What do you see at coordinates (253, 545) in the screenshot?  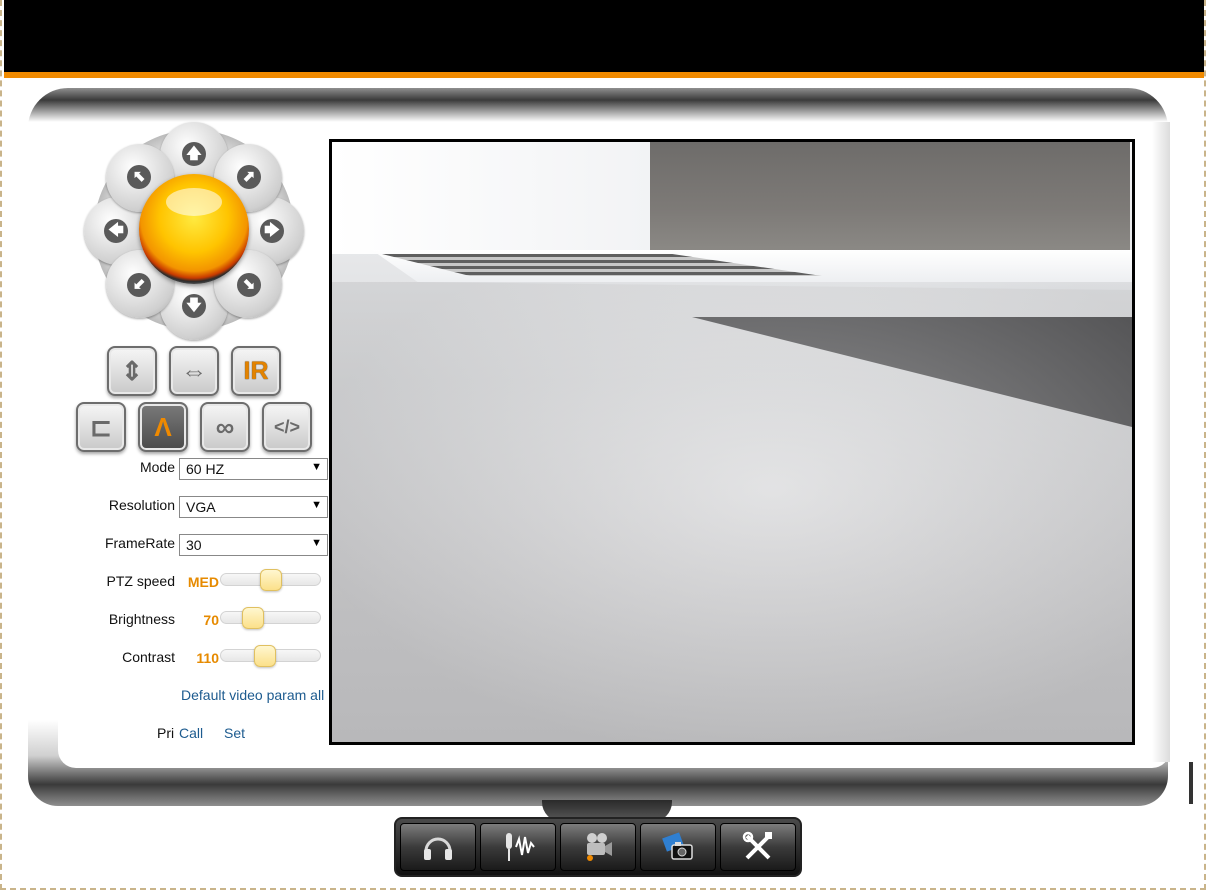 I see `framerate-select: 30 ▼` at bounding box center [253, 545].